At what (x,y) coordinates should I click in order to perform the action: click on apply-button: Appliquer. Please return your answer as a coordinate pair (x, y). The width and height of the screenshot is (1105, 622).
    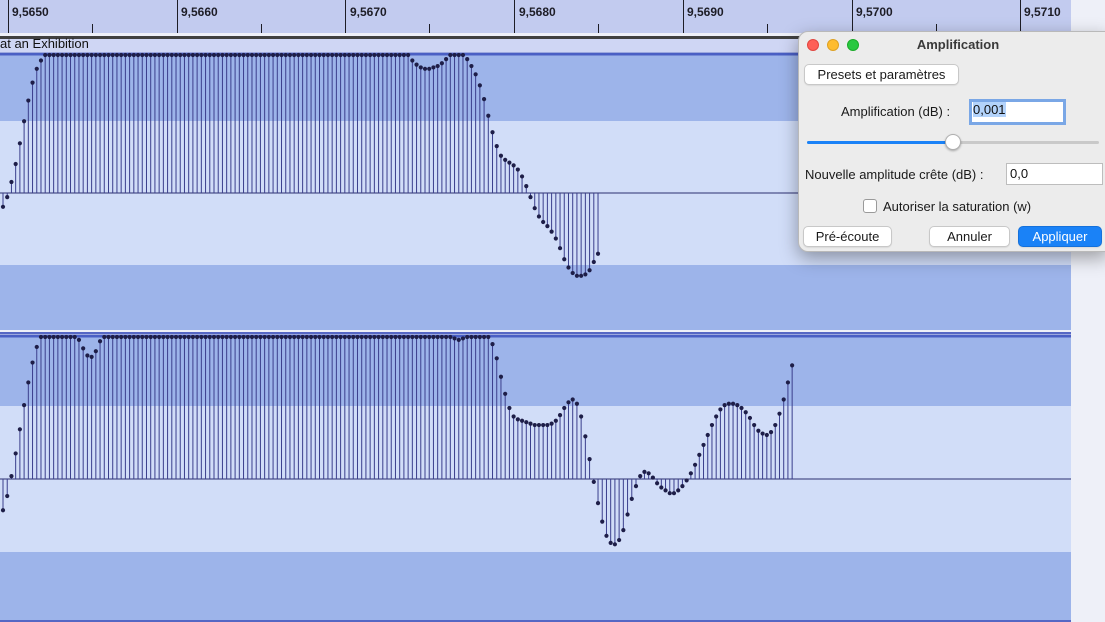
    Looking at the image, I should click on (1060, 236).